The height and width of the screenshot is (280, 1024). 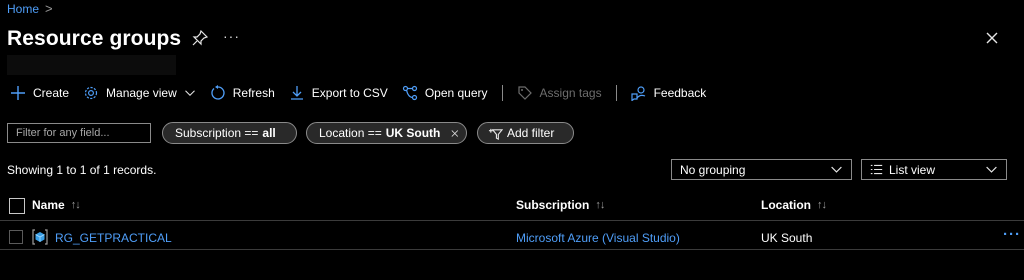 I want to click on remove-filter-icon, so click(x=455, y=133).